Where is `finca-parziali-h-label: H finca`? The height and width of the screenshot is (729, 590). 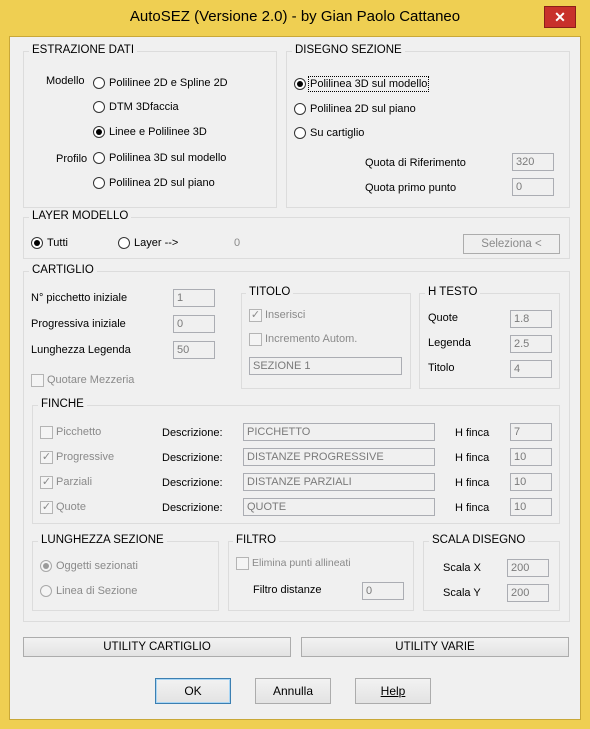
finca-parziali-h-label: H finca is located at coordinates (472, 483).